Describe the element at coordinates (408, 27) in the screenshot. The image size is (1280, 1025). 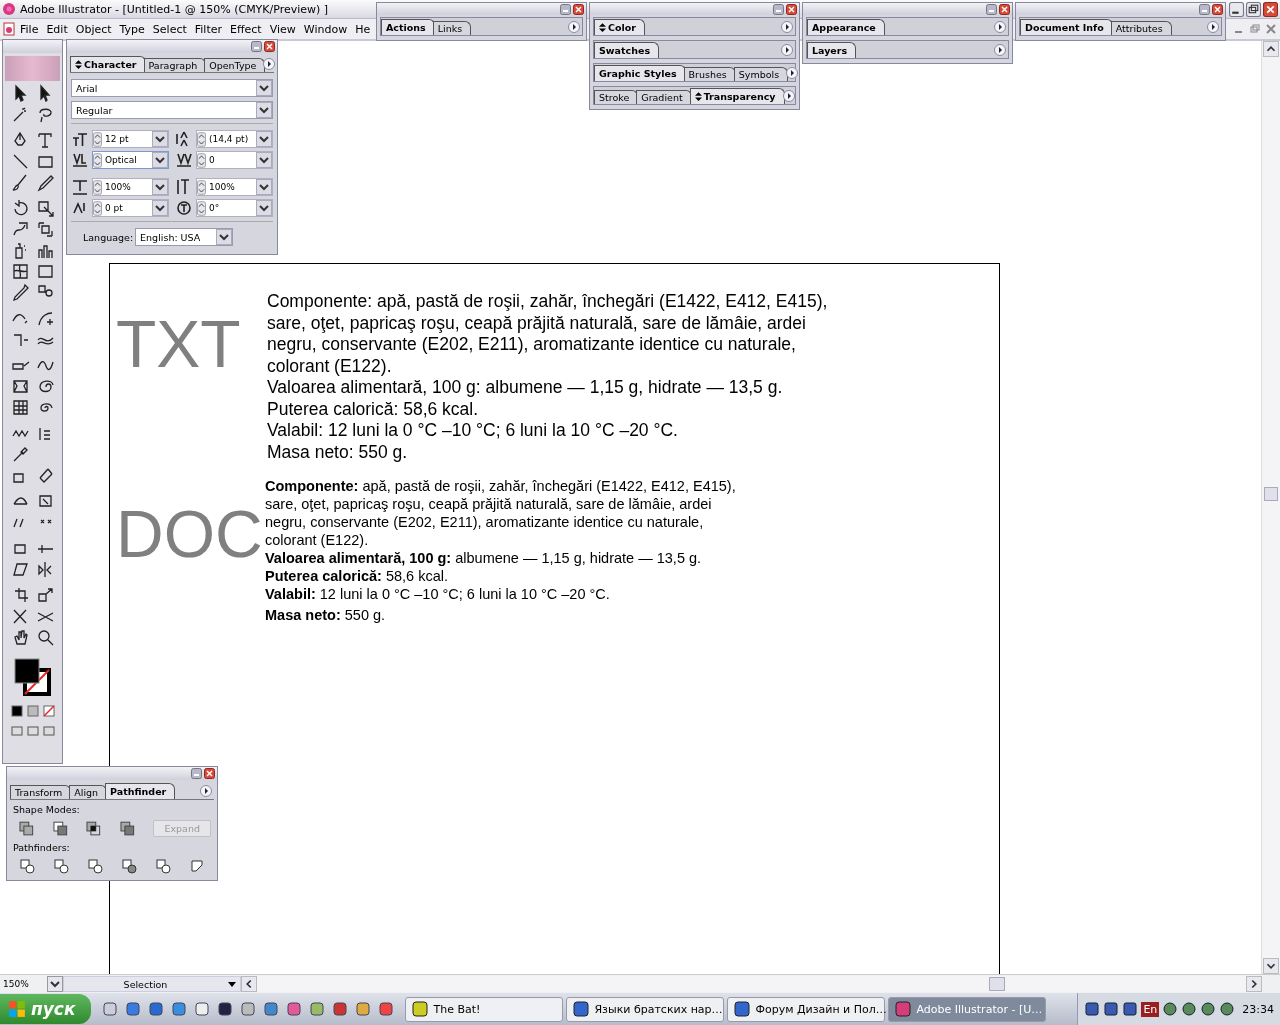
I see `panel-tab: Actions` at that location.